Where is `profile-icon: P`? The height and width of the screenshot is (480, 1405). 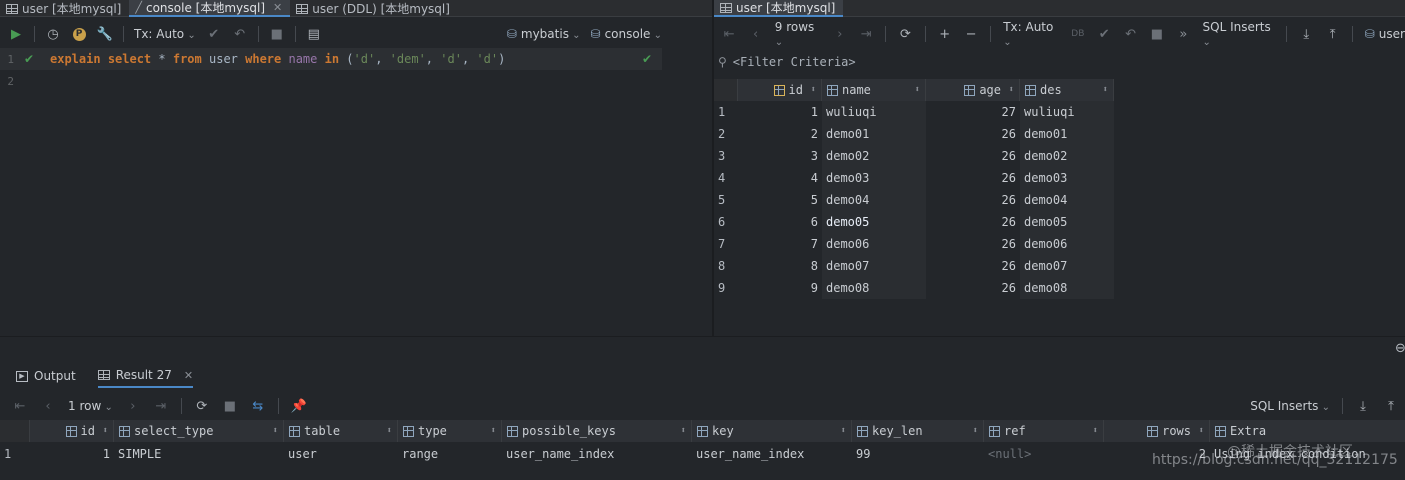 profile-icon: P is located at coordinates (79, 34).